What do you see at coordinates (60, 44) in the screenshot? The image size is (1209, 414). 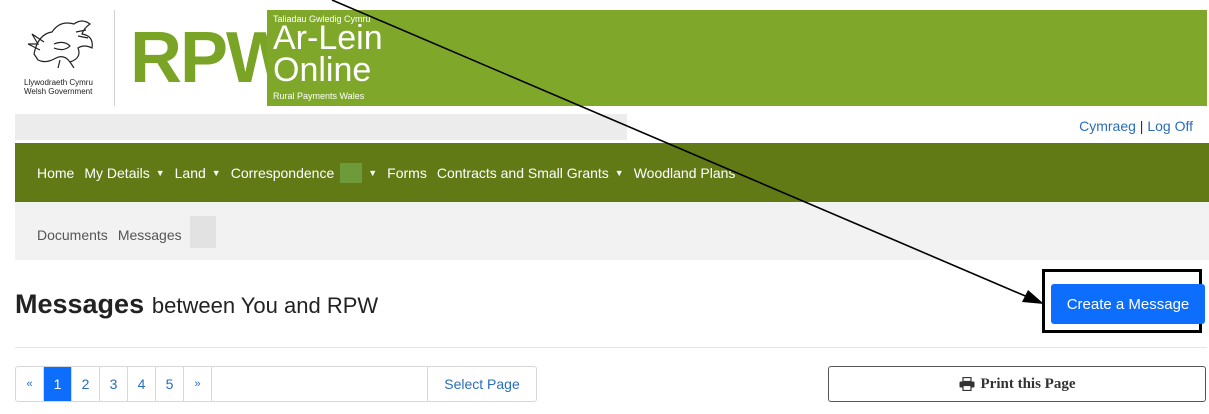 I see `welsh-dragon-icon` at bounding box center [60, 44].